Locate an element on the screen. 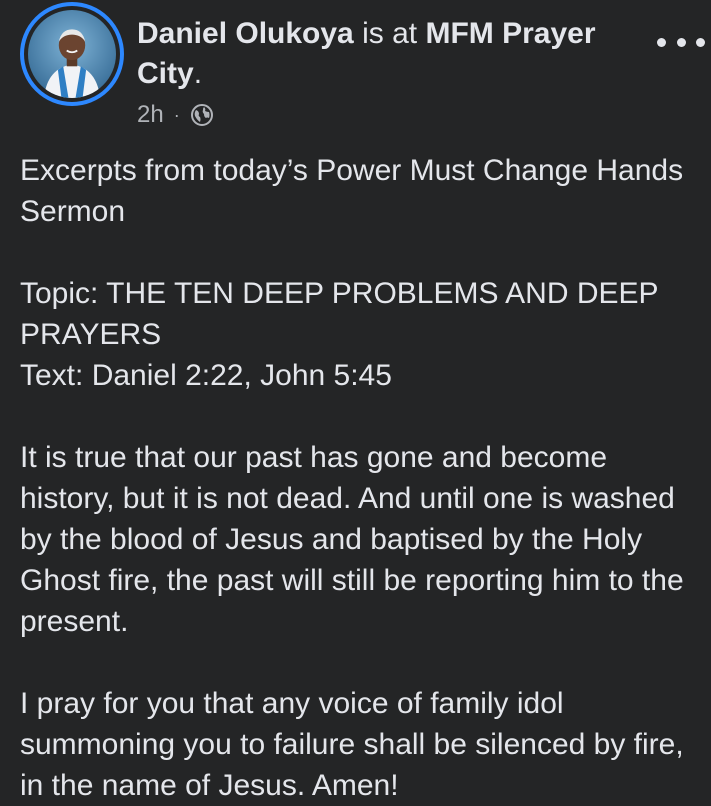 The image size is (711, 806). post-meta: 2h · is located at coordinates (175, 115).